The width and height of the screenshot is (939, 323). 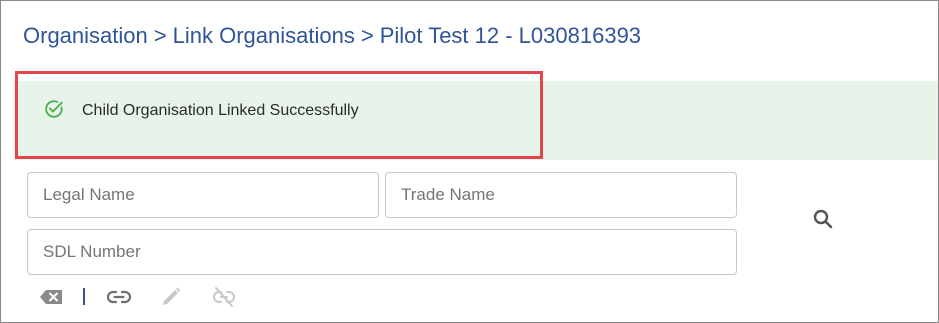 What do you see at coordinates (119, 297) in the screenshot?
I see `link-icon` at bounding box center [119, 297].